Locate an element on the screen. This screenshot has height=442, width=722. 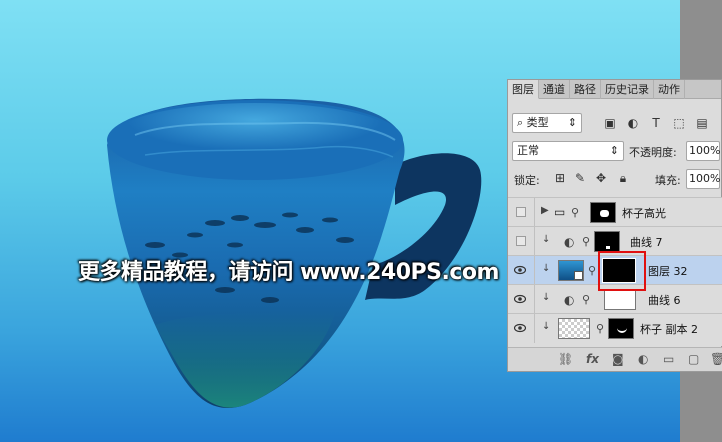
lock-brush-icon: ✎ is located at coordinates (580, 178).